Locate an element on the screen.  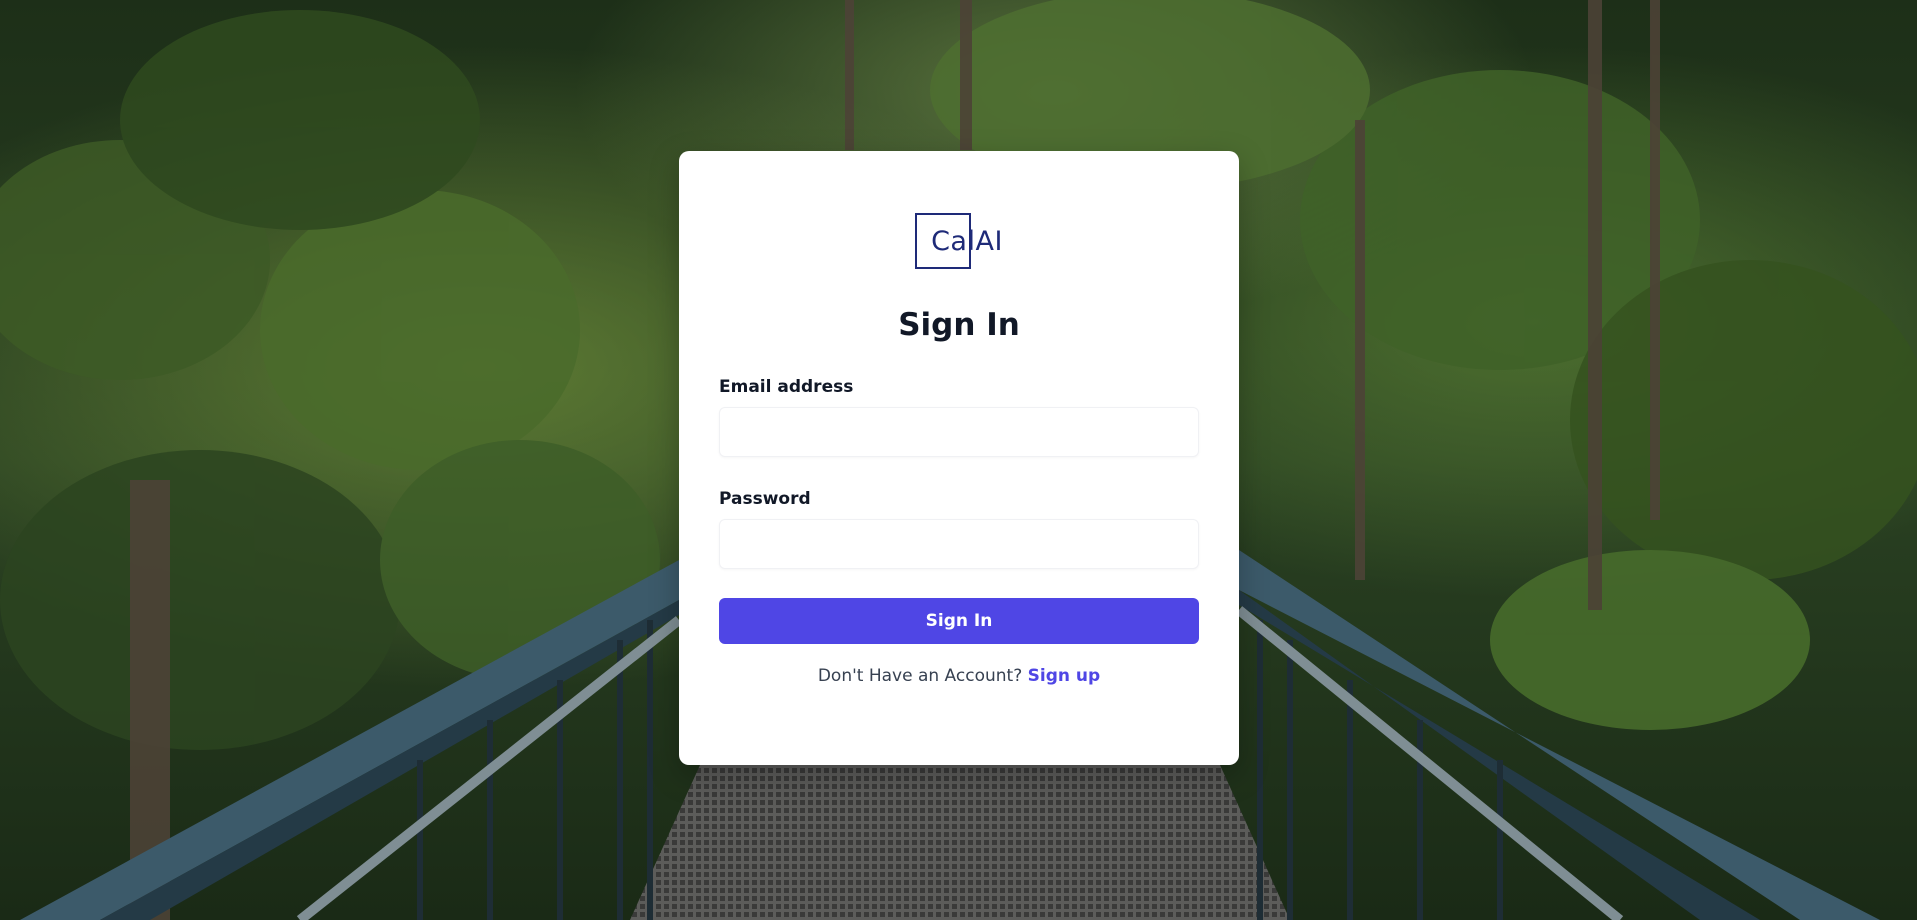
signup-prompt: Don't Have an Account? Sign up is located at coordinates (959, 676).